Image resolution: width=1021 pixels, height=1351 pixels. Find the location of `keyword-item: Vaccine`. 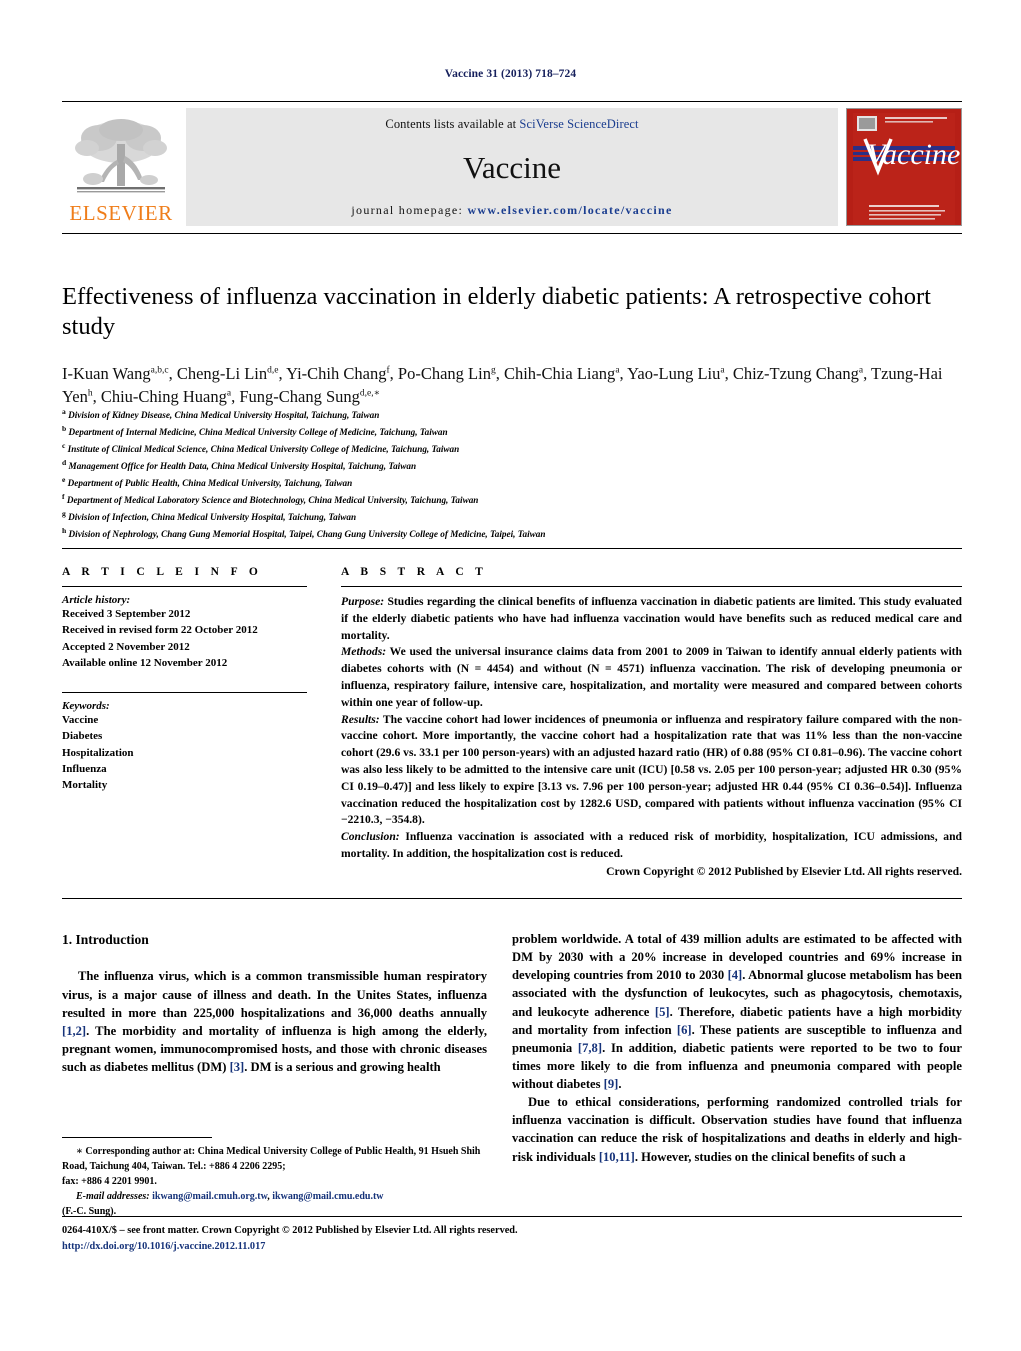

keyword-item: Vaccine is located at coordinates (80, 720).